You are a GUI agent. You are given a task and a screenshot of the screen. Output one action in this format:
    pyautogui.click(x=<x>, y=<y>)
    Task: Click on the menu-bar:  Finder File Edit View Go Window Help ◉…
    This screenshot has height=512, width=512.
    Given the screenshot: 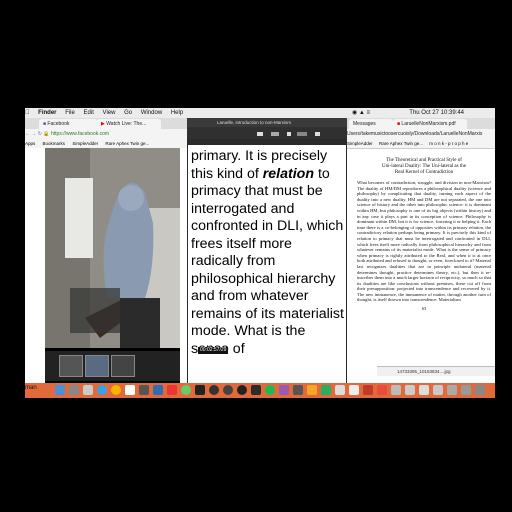 What is the action you would take?
    pyautogui.click(x=260, y=113)
    